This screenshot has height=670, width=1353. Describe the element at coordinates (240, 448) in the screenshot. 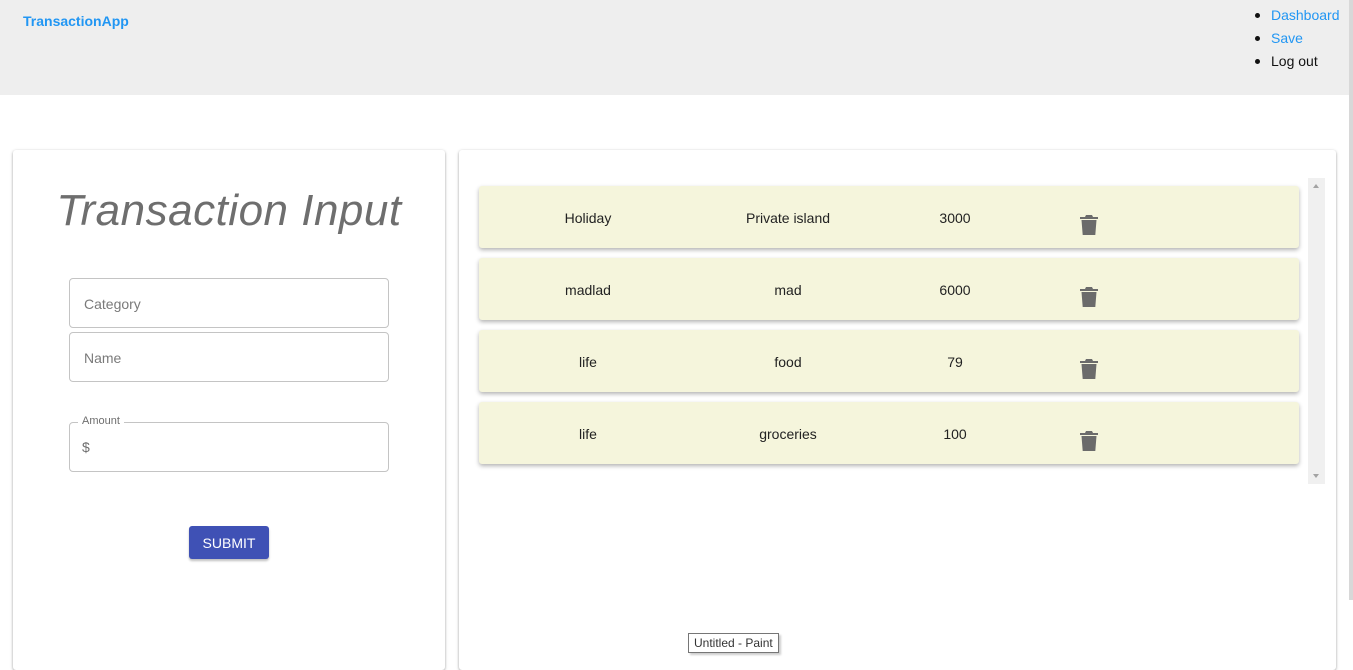

I see `amount-input` at that location.